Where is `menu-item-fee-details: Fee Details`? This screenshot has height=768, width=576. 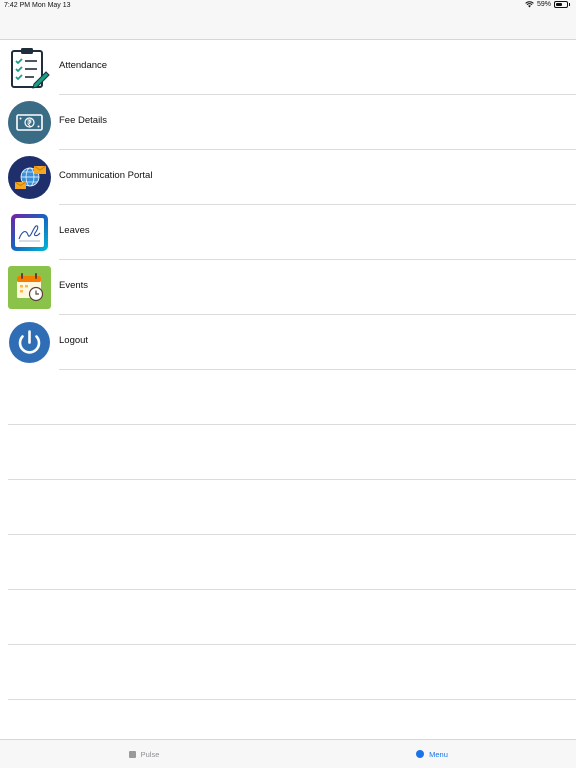 menu-item-fee-details: Fee Details is located at coordinates (288, 122).